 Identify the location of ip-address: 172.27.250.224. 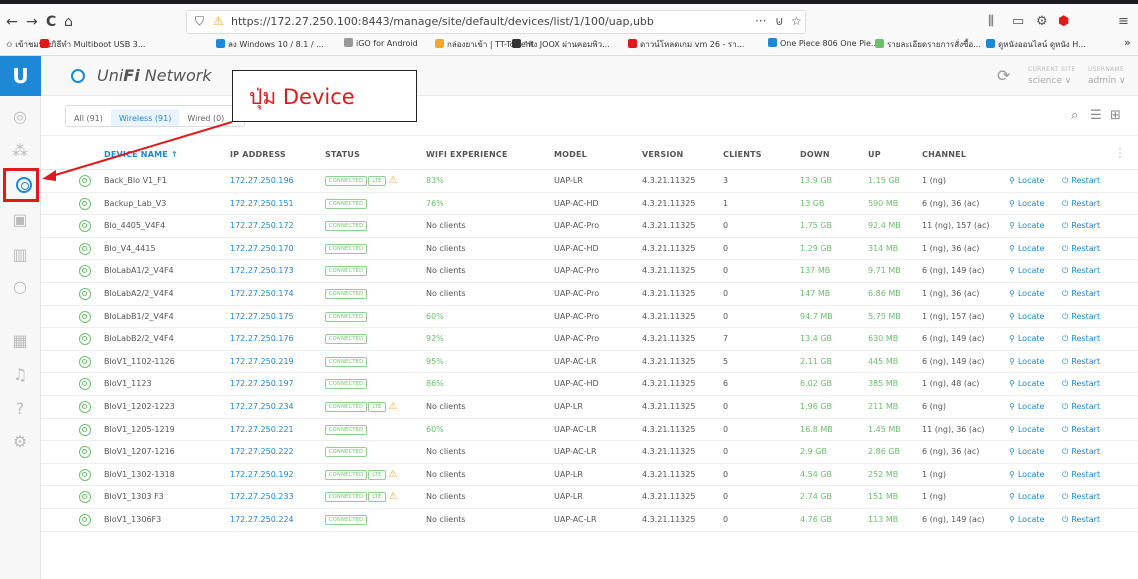
(262, 519).